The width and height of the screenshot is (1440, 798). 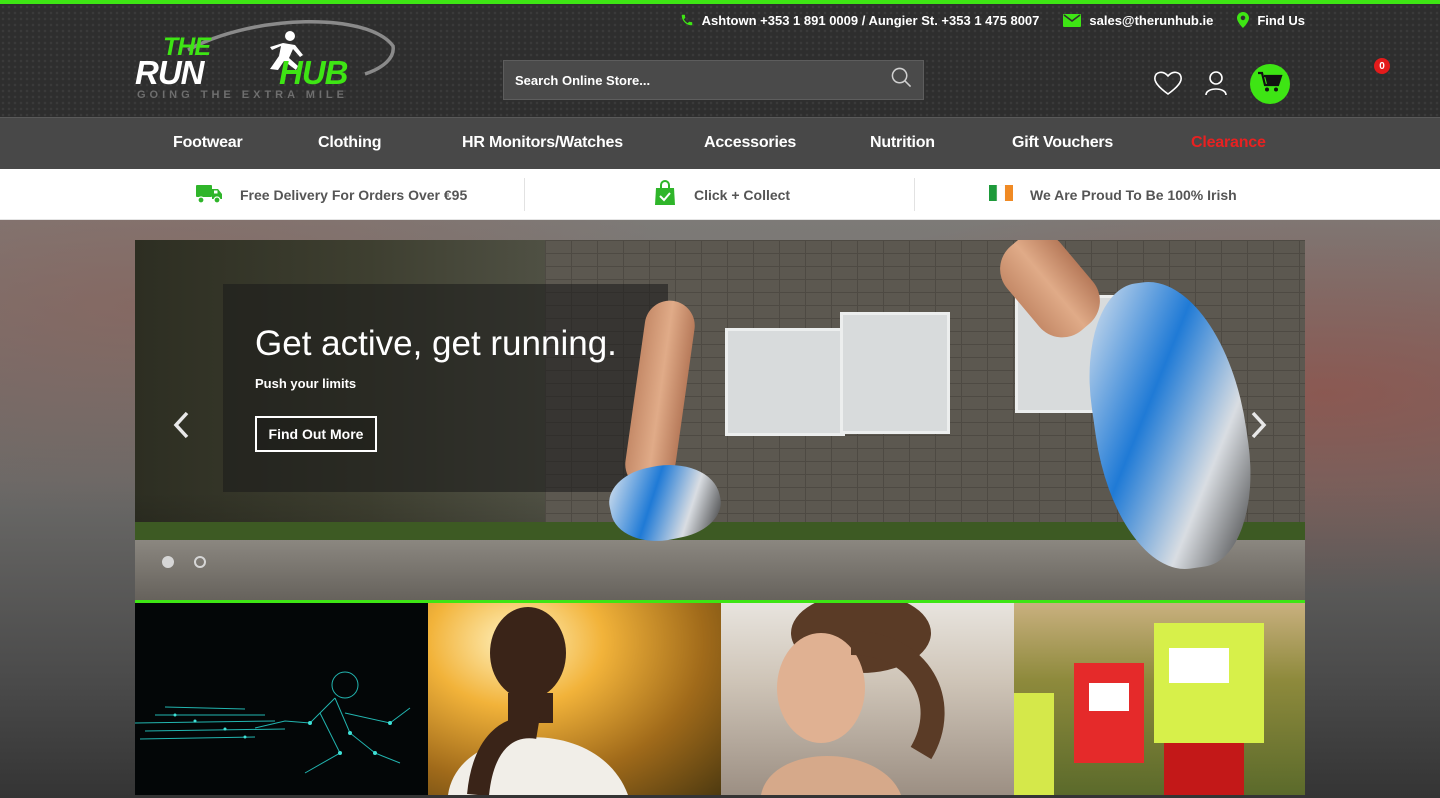 I want to click on digital-runner-image, so click(x=273, y=722).